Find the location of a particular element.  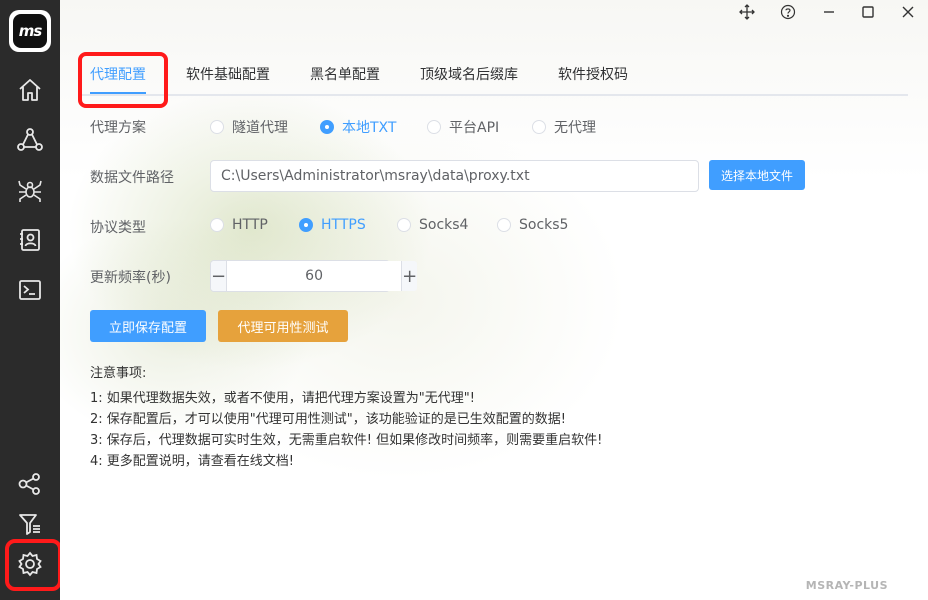

proxy-test-button: 代理可用性测试 is located at coordinates (283, 326).